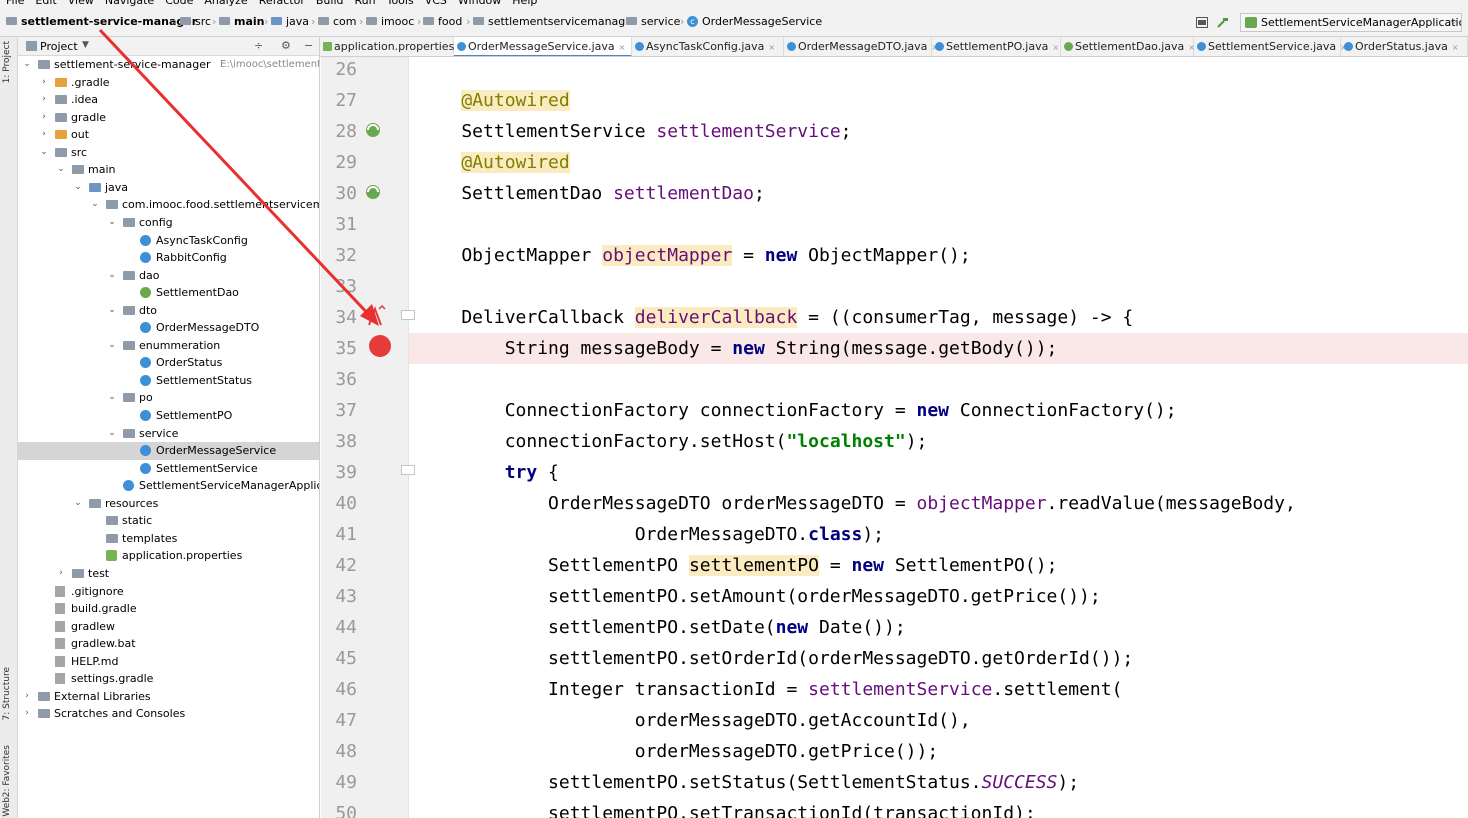 This screenshot has width=1468, height=818. What do you see at coordinates (168, 714) in the screenshot?
I see `tree-item: › Scratches and Consoles` at bounding box center [168, 714].